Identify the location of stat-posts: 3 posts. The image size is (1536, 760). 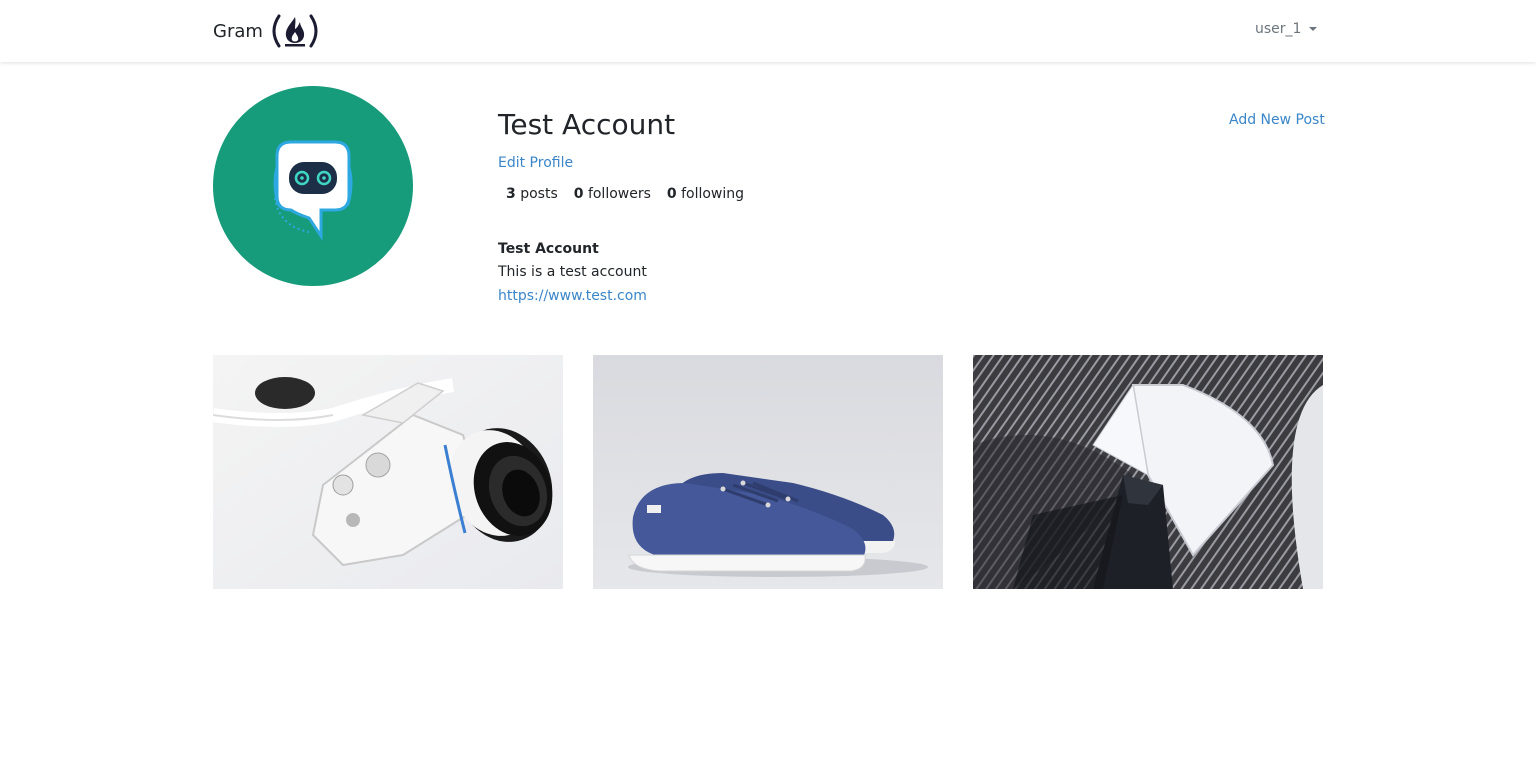
(532, 194).